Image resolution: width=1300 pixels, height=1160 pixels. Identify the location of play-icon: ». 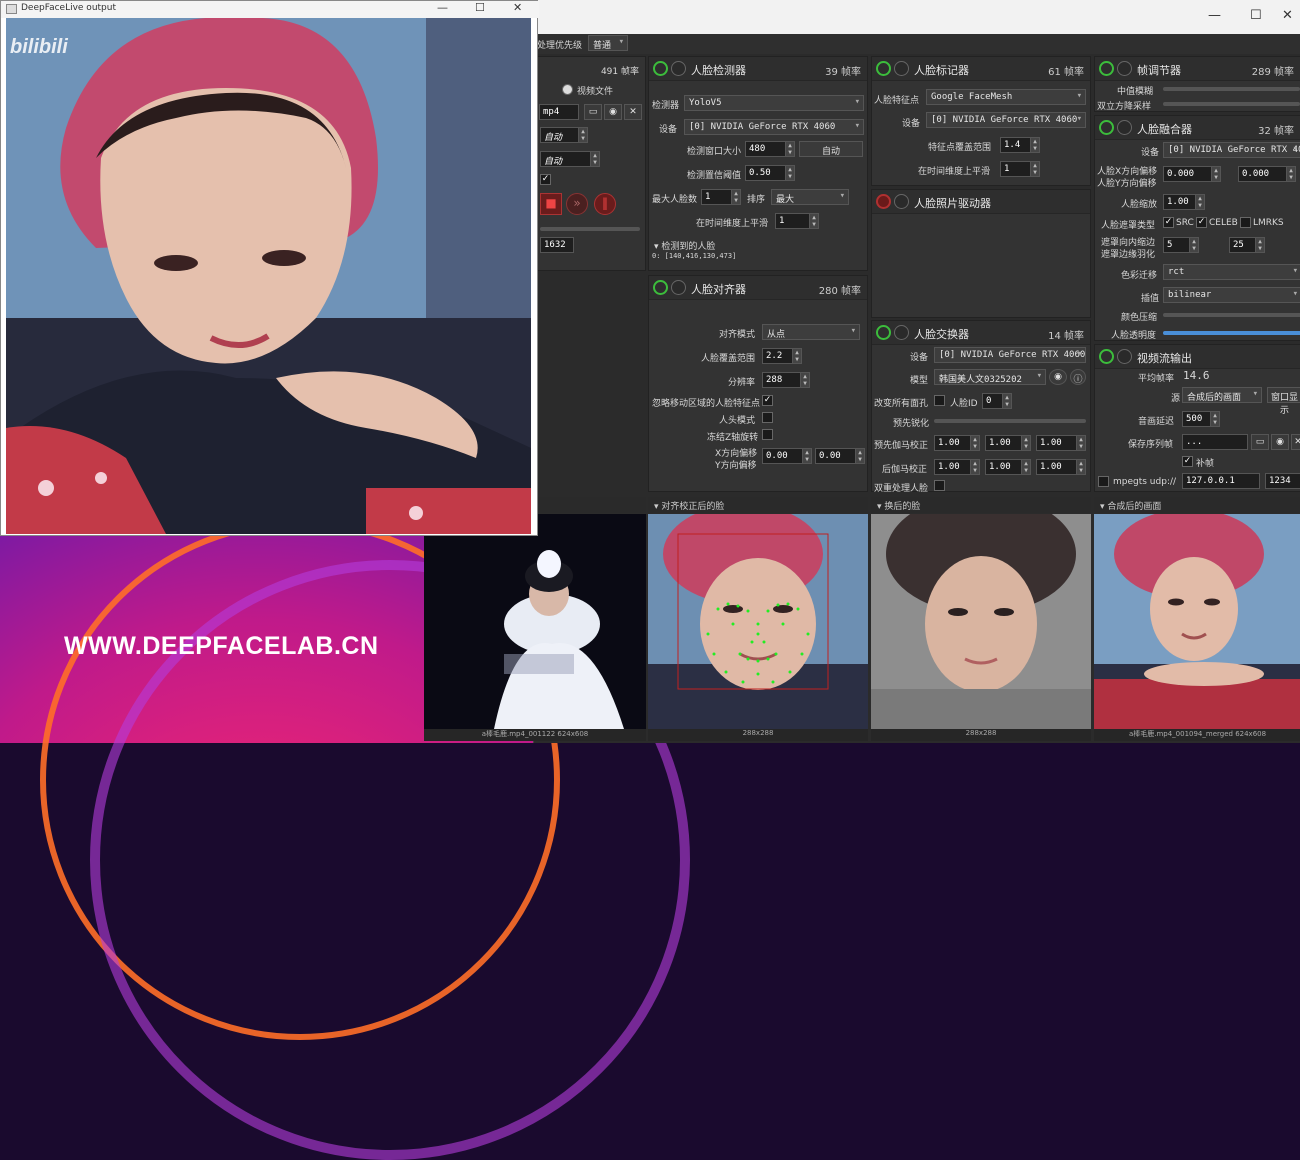
(577, 204).